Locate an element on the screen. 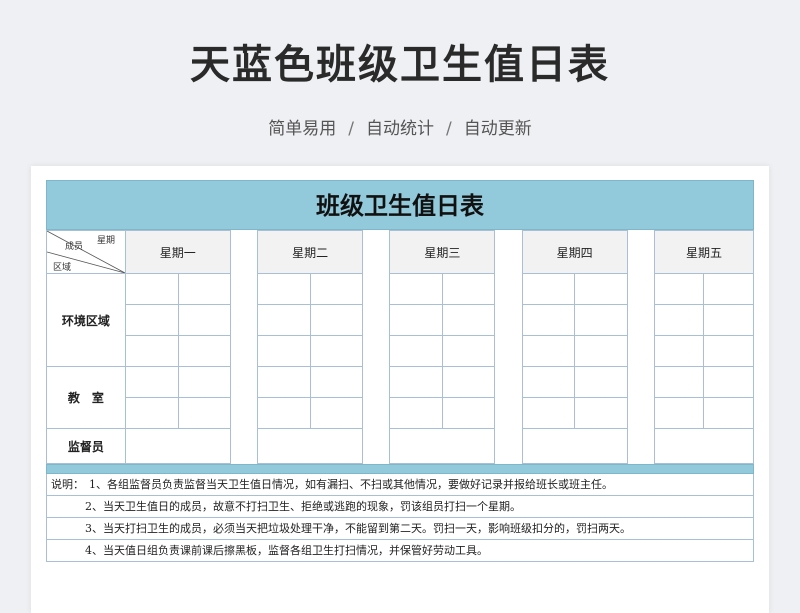 This screenshot has width=800, height=613. page-subtitle: 简单易用 / 自动统计 / 自动更新 is located at coordinates (400, 126).